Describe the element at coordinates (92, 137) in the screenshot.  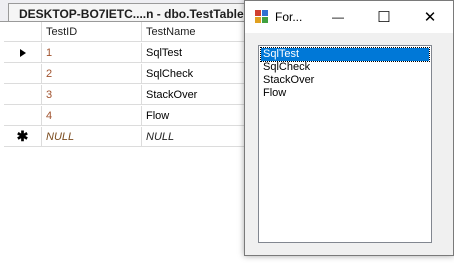
I see `testid-cell: NULL` at that location.